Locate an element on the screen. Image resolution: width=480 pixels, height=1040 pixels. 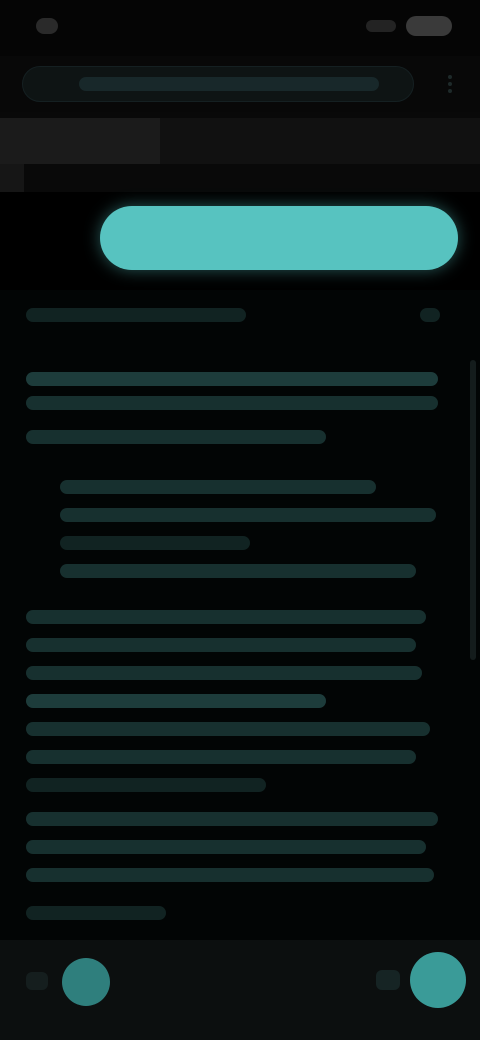
nav-right-hint-icon is located at coordinates (388, 980).